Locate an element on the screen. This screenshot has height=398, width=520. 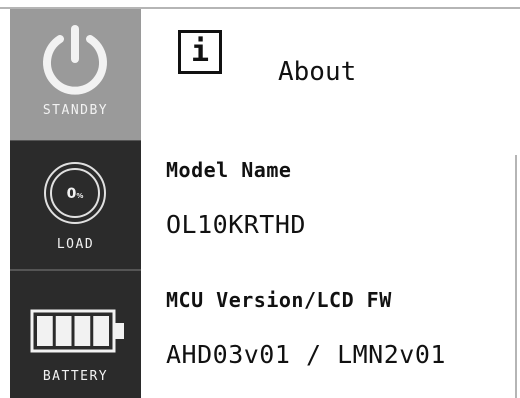
load-label: LOAD is located at coordinates (75, 244).